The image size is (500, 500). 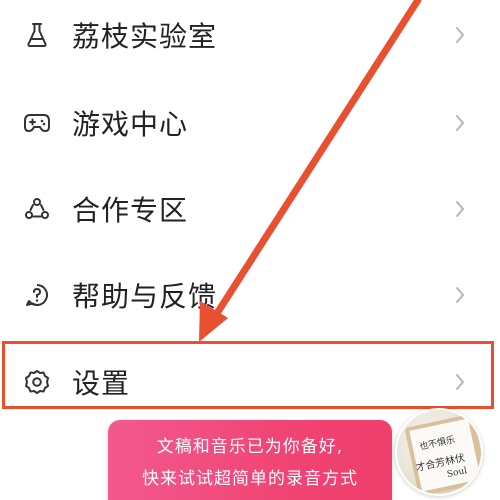 What do you see at coordinates (130, 210) in the screenshot?
I see `menu-item-label: 合作专区` at bounding box center [130, 210].